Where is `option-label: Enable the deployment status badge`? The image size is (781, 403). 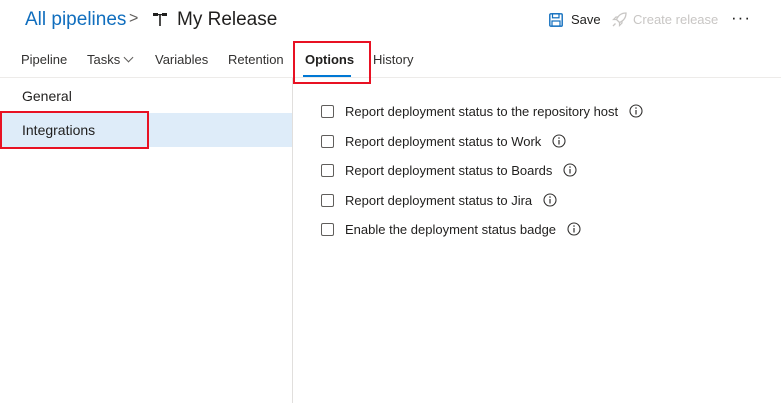 option-label: Enable the deployment status badge is located at coordinates (451, 229).